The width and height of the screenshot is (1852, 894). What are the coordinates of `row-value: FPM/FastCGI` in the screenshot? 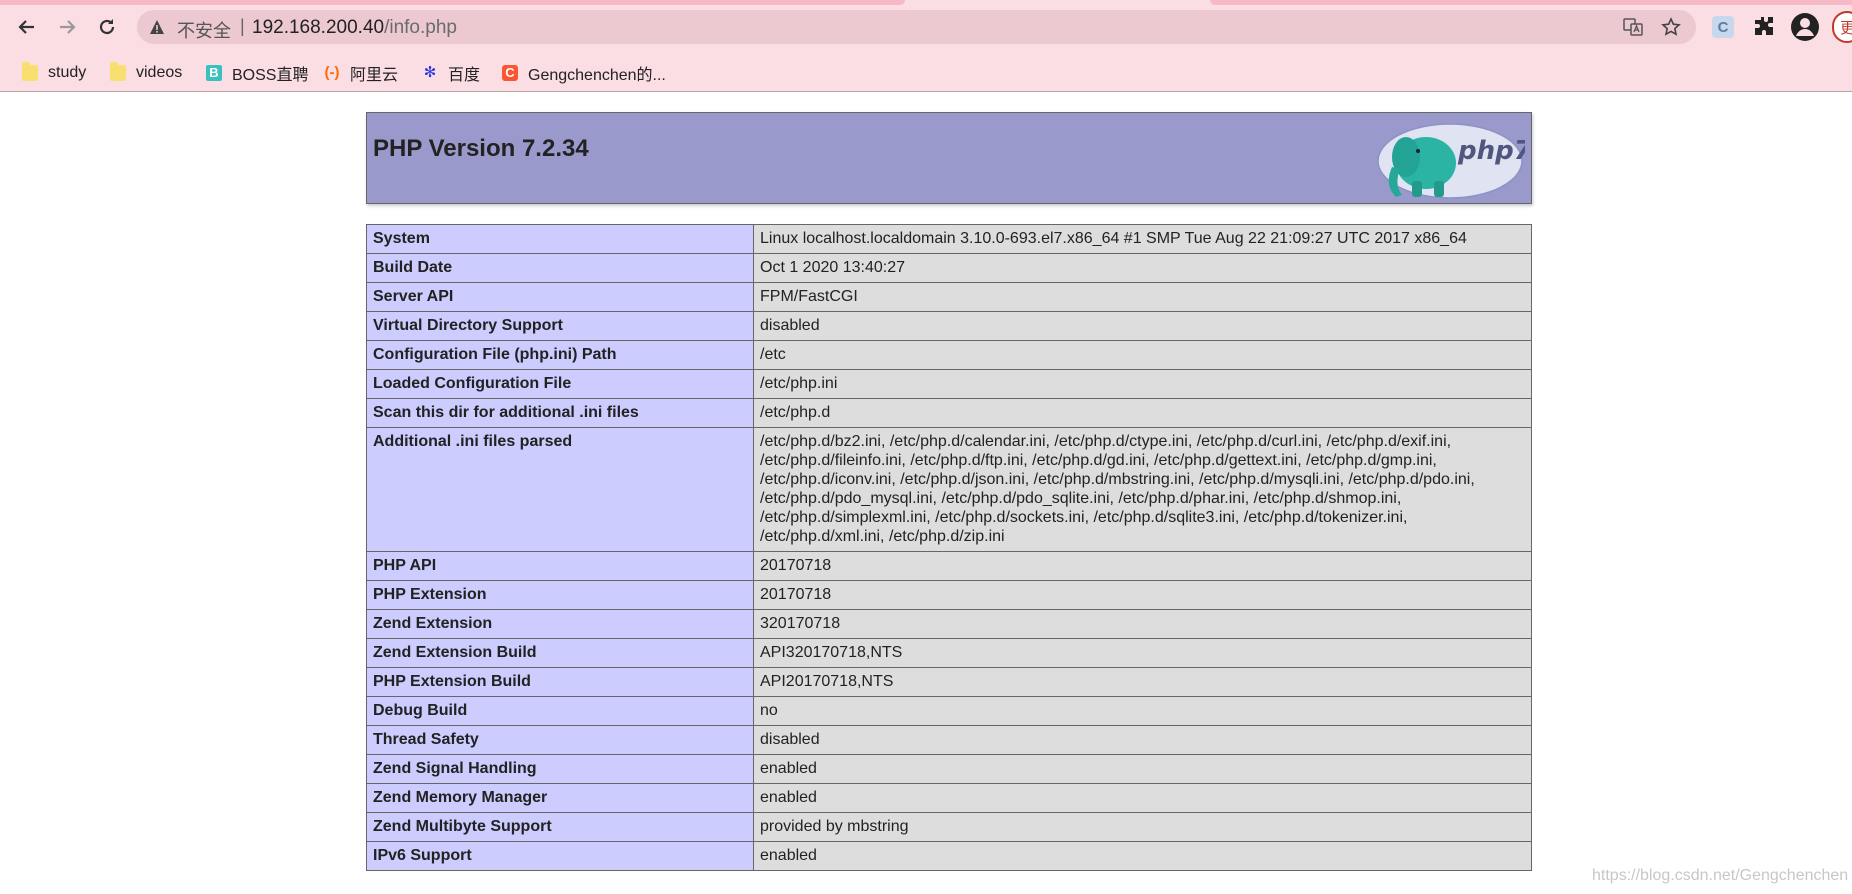 It's located at (1142, 297).